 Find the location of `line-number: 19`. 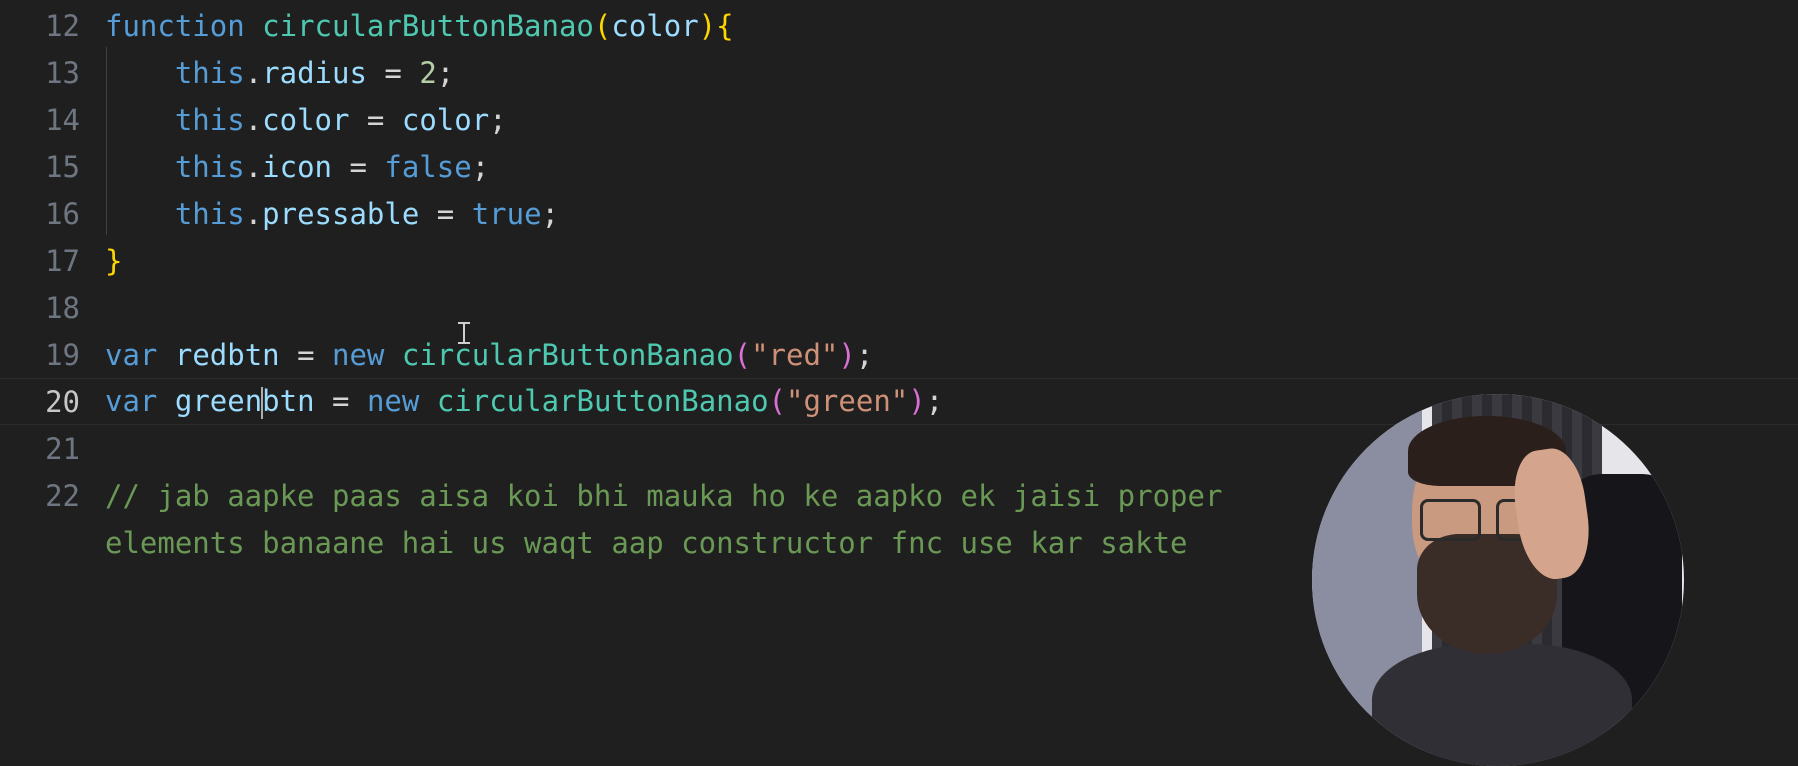

line-number: 19 is located at coordinates (62, 354).